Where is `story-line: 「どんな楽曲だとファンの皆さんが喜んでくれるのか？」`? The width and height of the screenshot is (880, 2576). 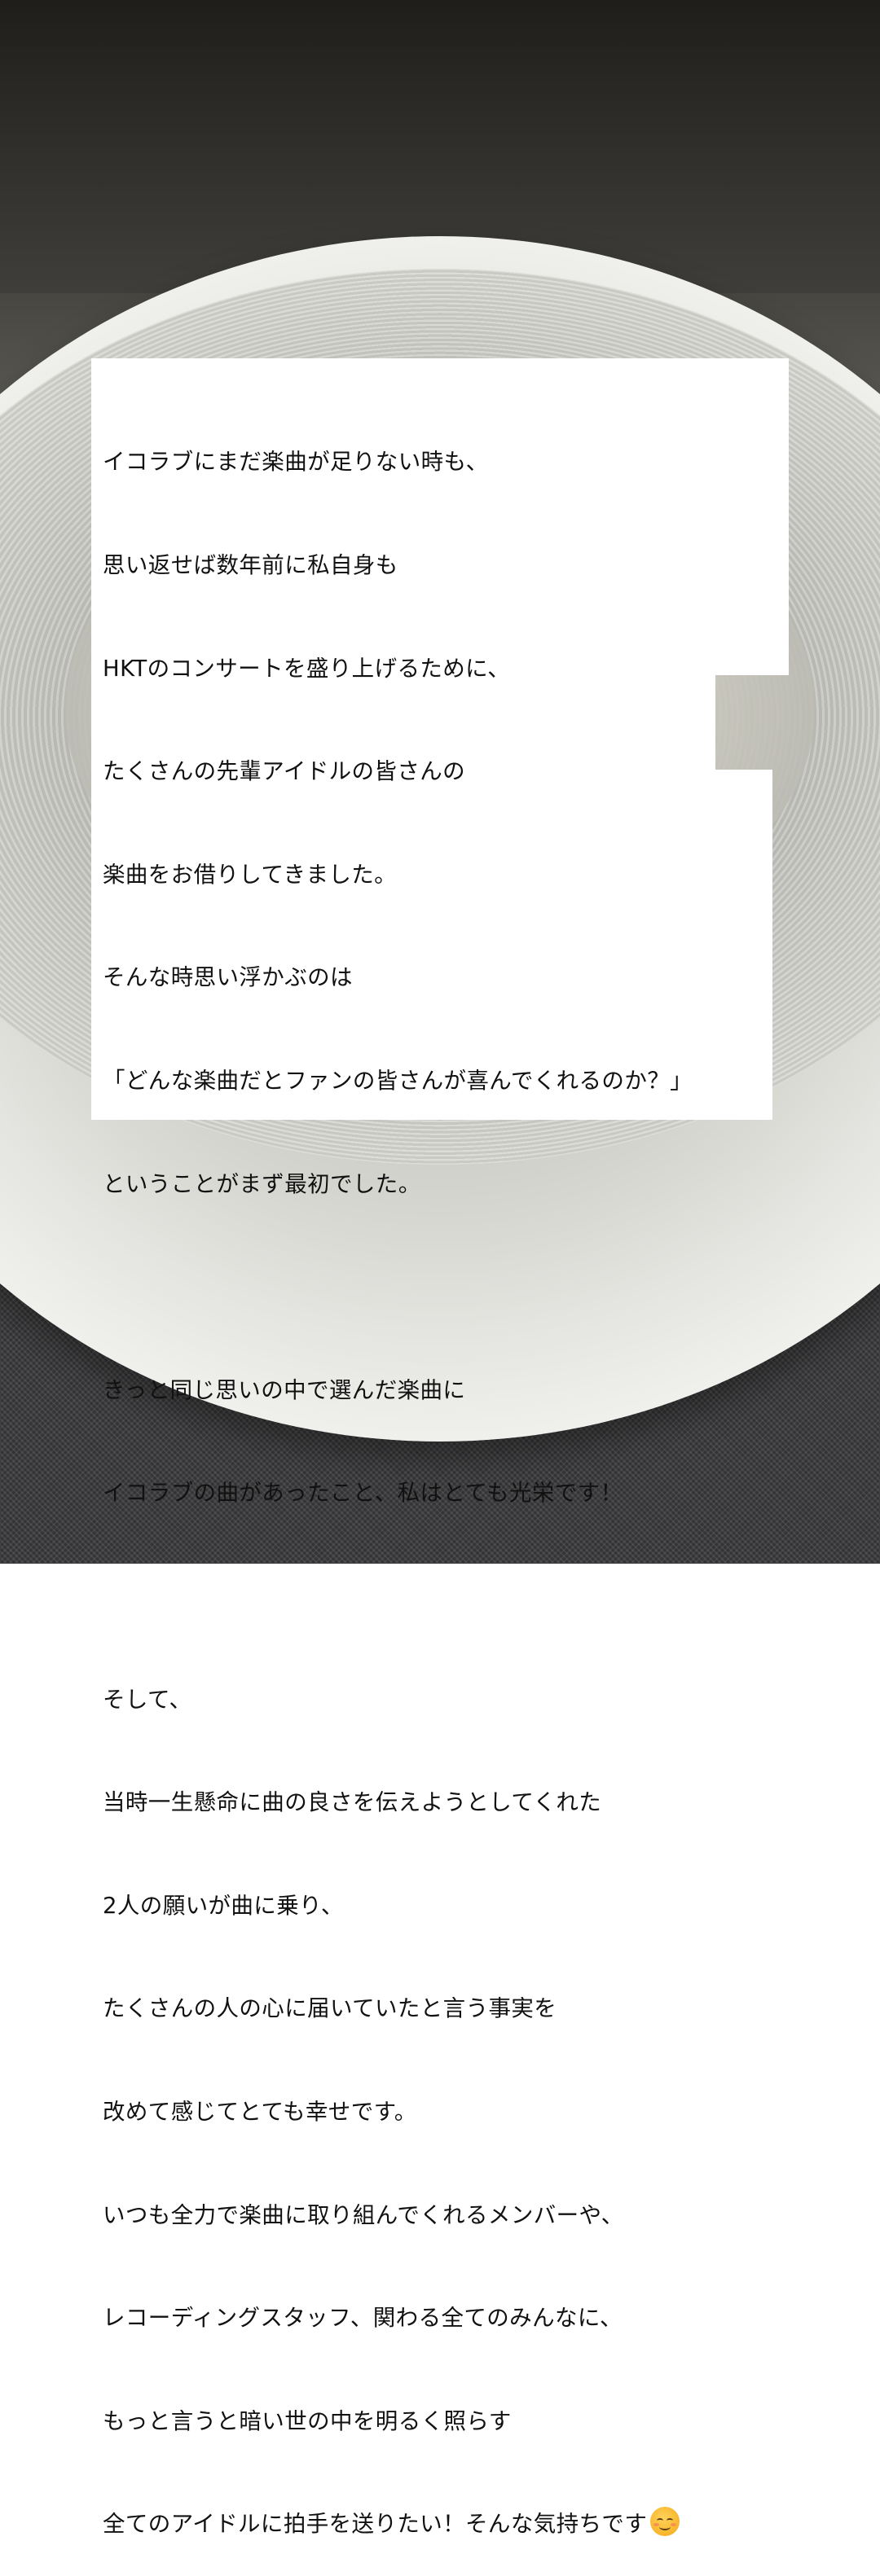 story-line: 「どんな楽曲だとファンの皆さんが喜んでくれるのか？」 is located at coordinates (398, 1080).